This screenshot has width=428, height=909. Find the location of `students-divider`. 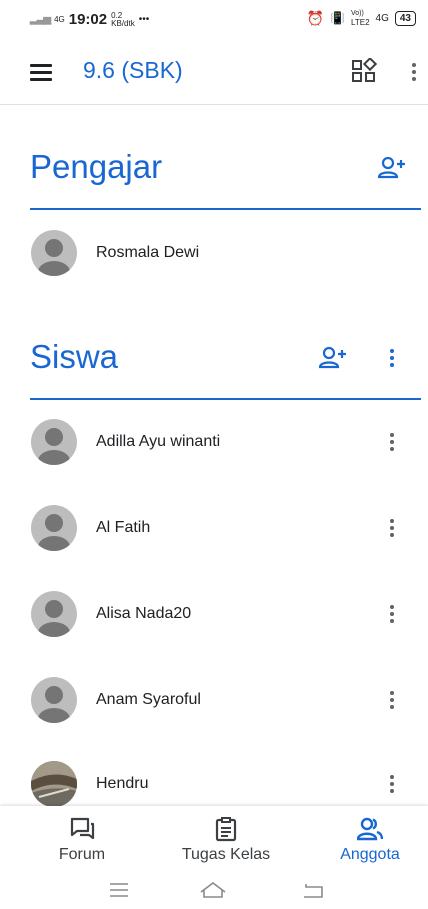

students-divider is located at coordinates (225, 399).